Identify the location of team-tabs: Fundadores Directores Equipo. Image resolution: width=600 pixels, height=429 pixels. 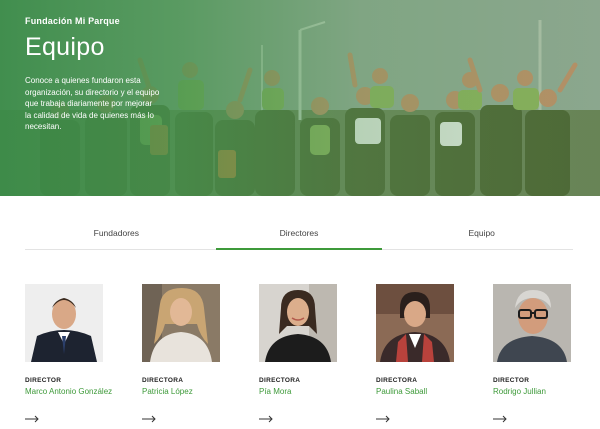
(299, 236).